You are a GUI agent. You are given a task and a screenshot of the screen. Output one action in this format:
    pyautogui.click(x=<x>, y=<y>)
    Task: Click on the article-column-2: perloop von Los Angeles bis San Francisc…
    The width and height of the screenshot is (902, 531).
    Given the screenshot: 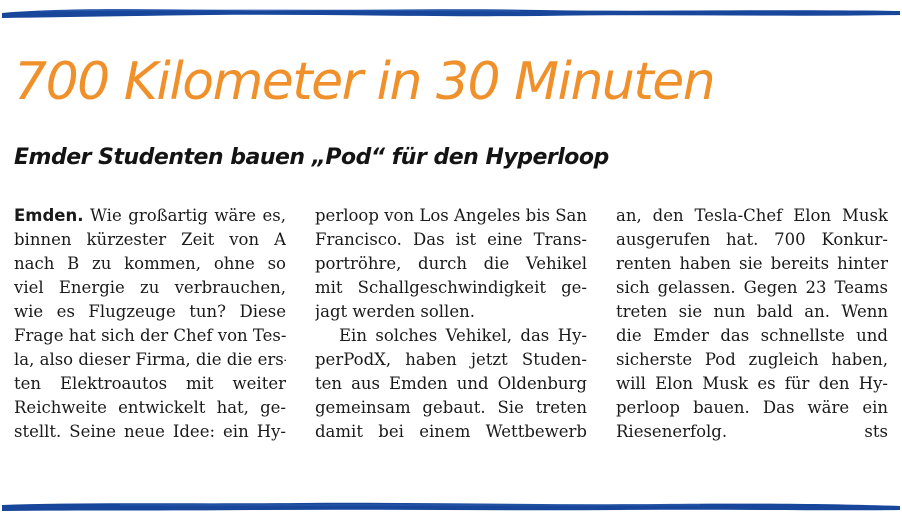 What is the action you would take?
    pyautogui.click(x=451, y=324)
    